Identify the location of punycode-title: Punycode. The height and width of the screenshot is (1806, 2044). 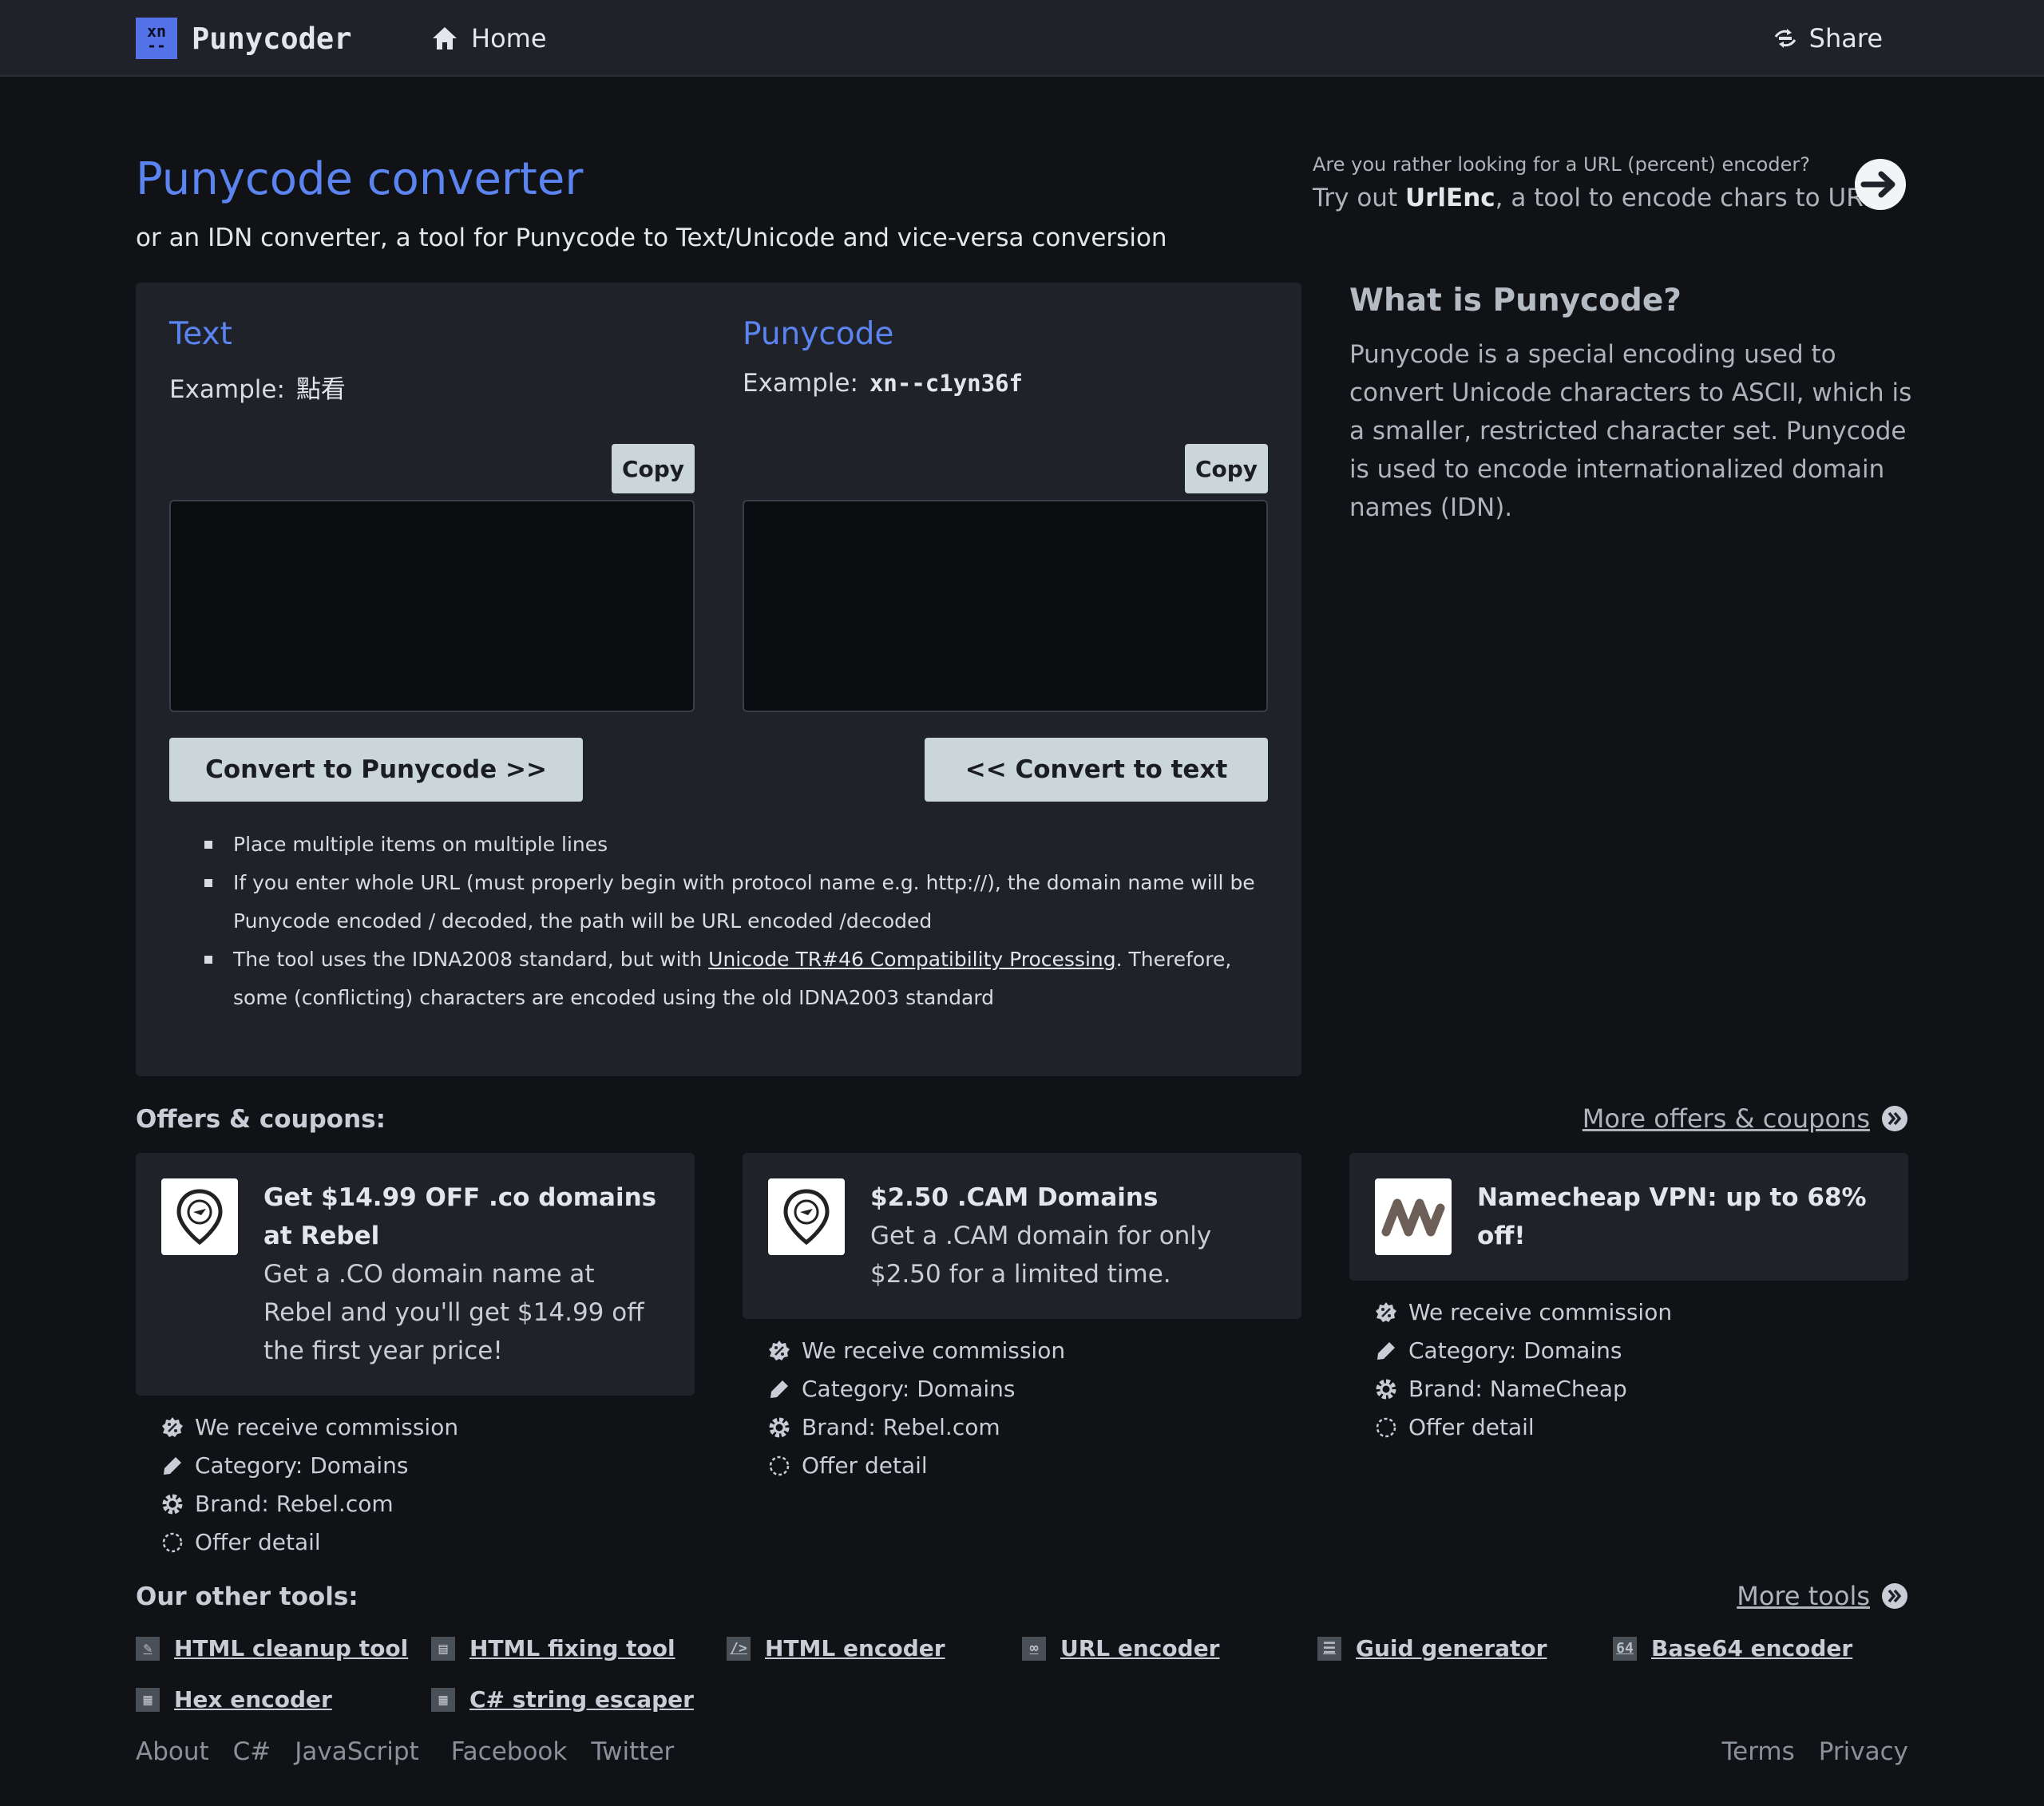
(818, 334).